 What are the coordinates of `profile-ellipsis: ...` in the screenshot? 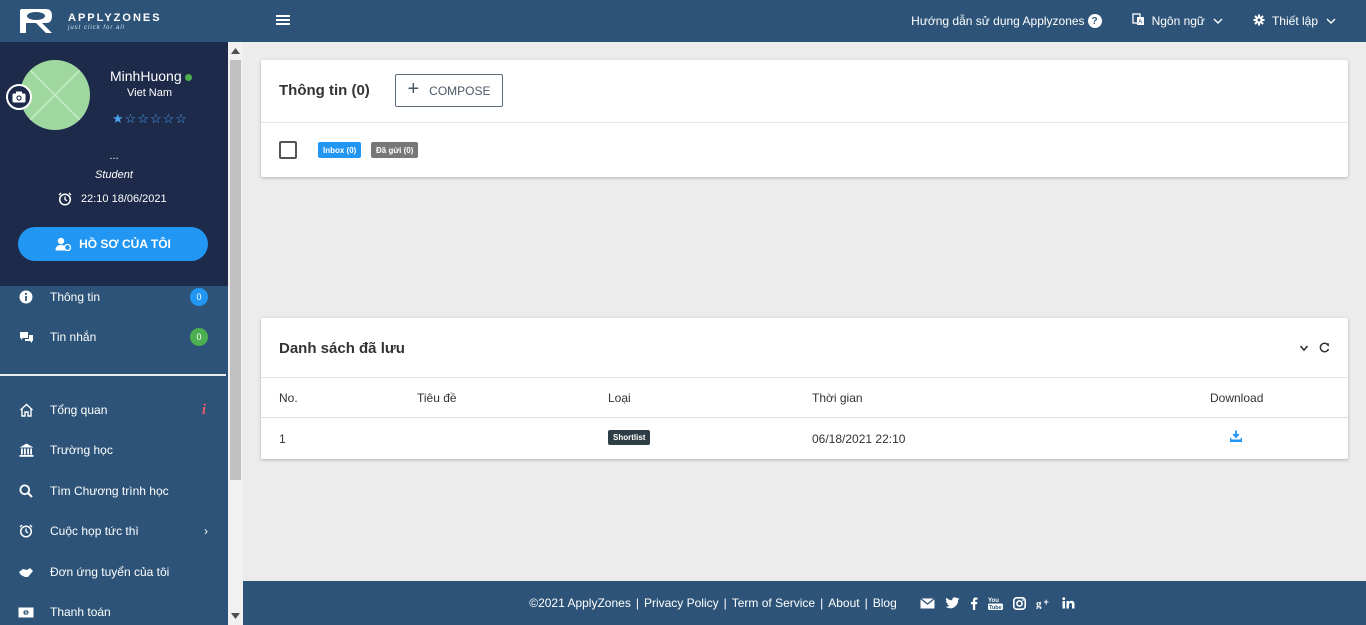 It's located at (114, 156).